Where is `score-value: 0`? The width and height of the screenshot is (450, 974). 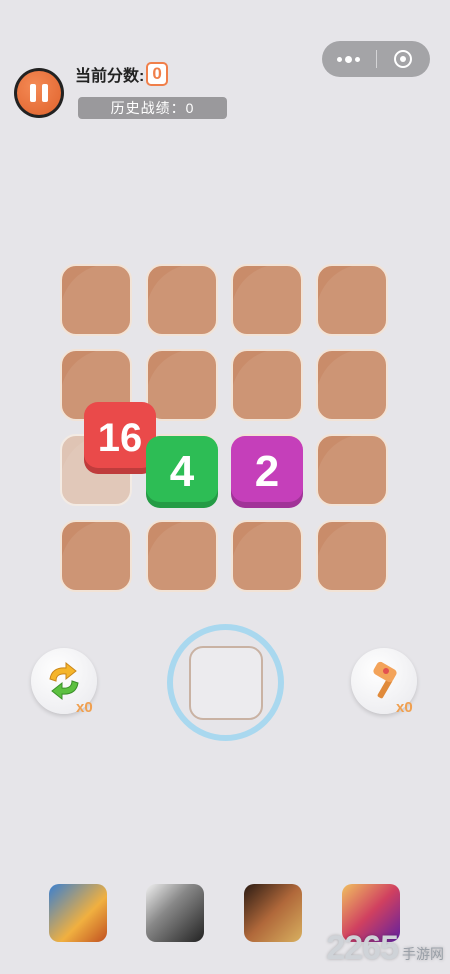 score-value: 0 is located at coordinates (157, 74).